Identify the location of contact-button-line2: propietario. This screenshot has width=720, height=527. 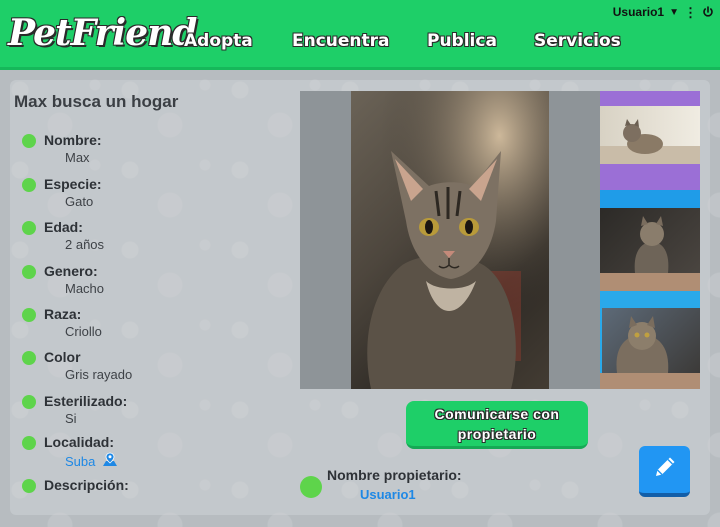
(497, 434).